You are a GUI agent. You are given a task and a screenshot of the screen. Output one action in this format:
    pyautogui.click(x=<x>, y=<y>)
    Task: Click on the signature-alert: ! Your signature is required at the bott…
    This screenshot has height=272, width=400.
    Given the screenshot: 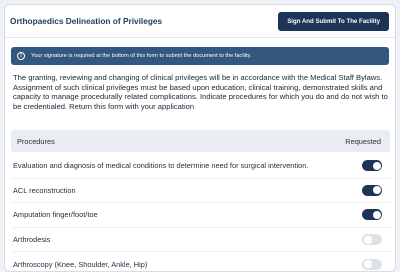 What is the action you would take?
    pyautogui.click(x=200, y=56)
    